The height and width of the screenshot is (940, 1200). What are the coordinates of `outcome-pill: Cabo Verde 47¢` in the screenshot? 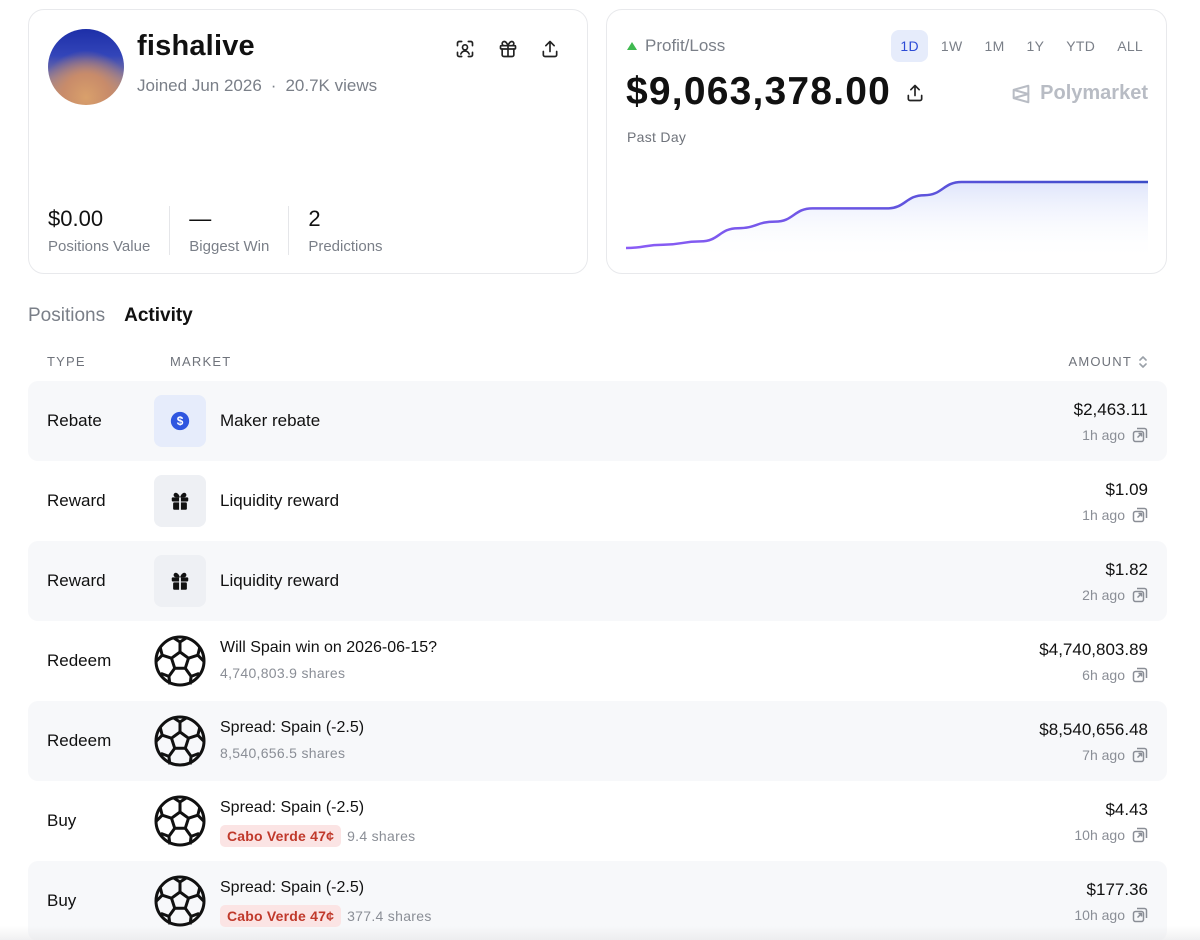 It's located at (281, 836).